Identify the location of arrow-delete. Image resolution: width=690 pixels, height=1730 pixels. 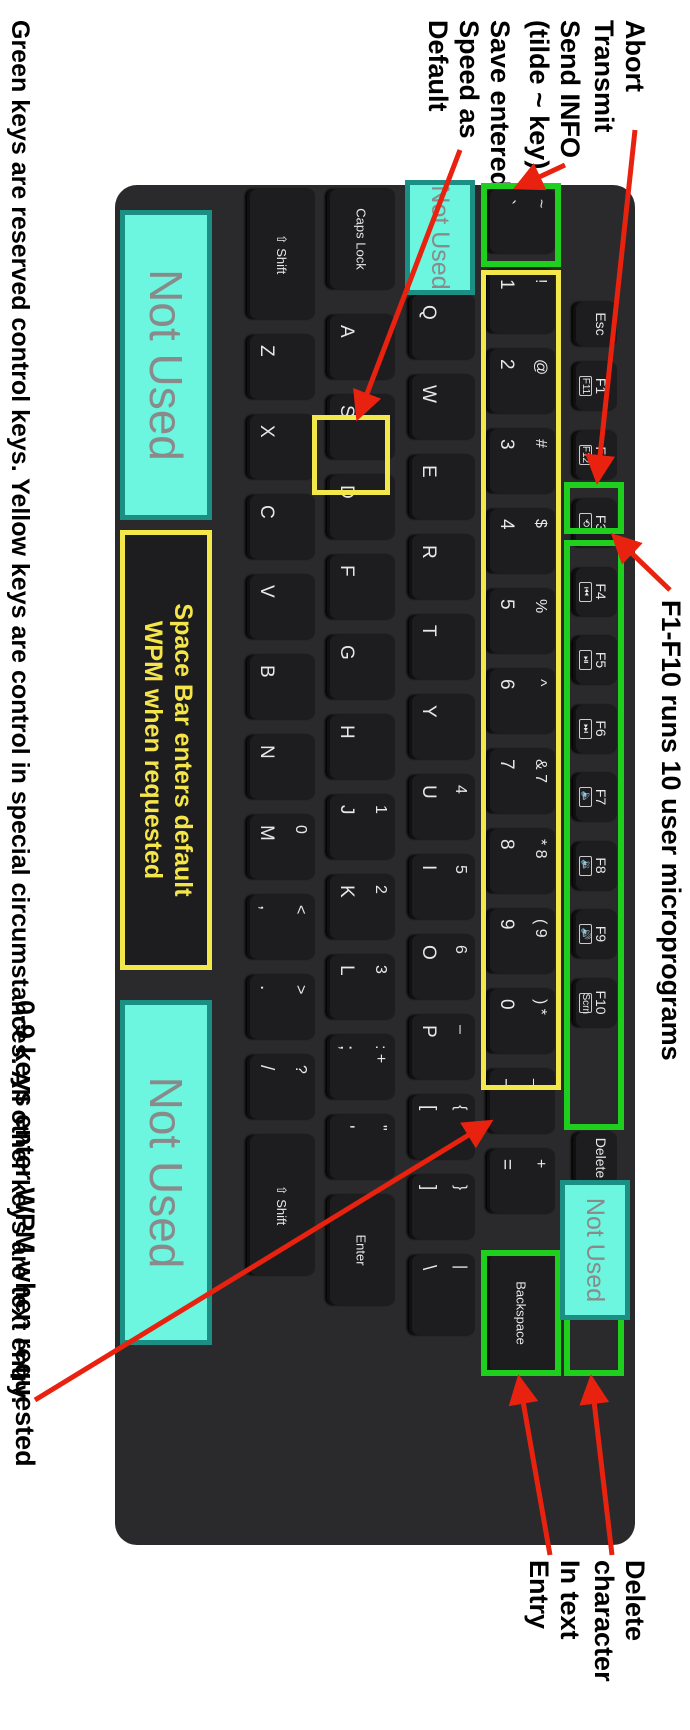
(597, 1465).